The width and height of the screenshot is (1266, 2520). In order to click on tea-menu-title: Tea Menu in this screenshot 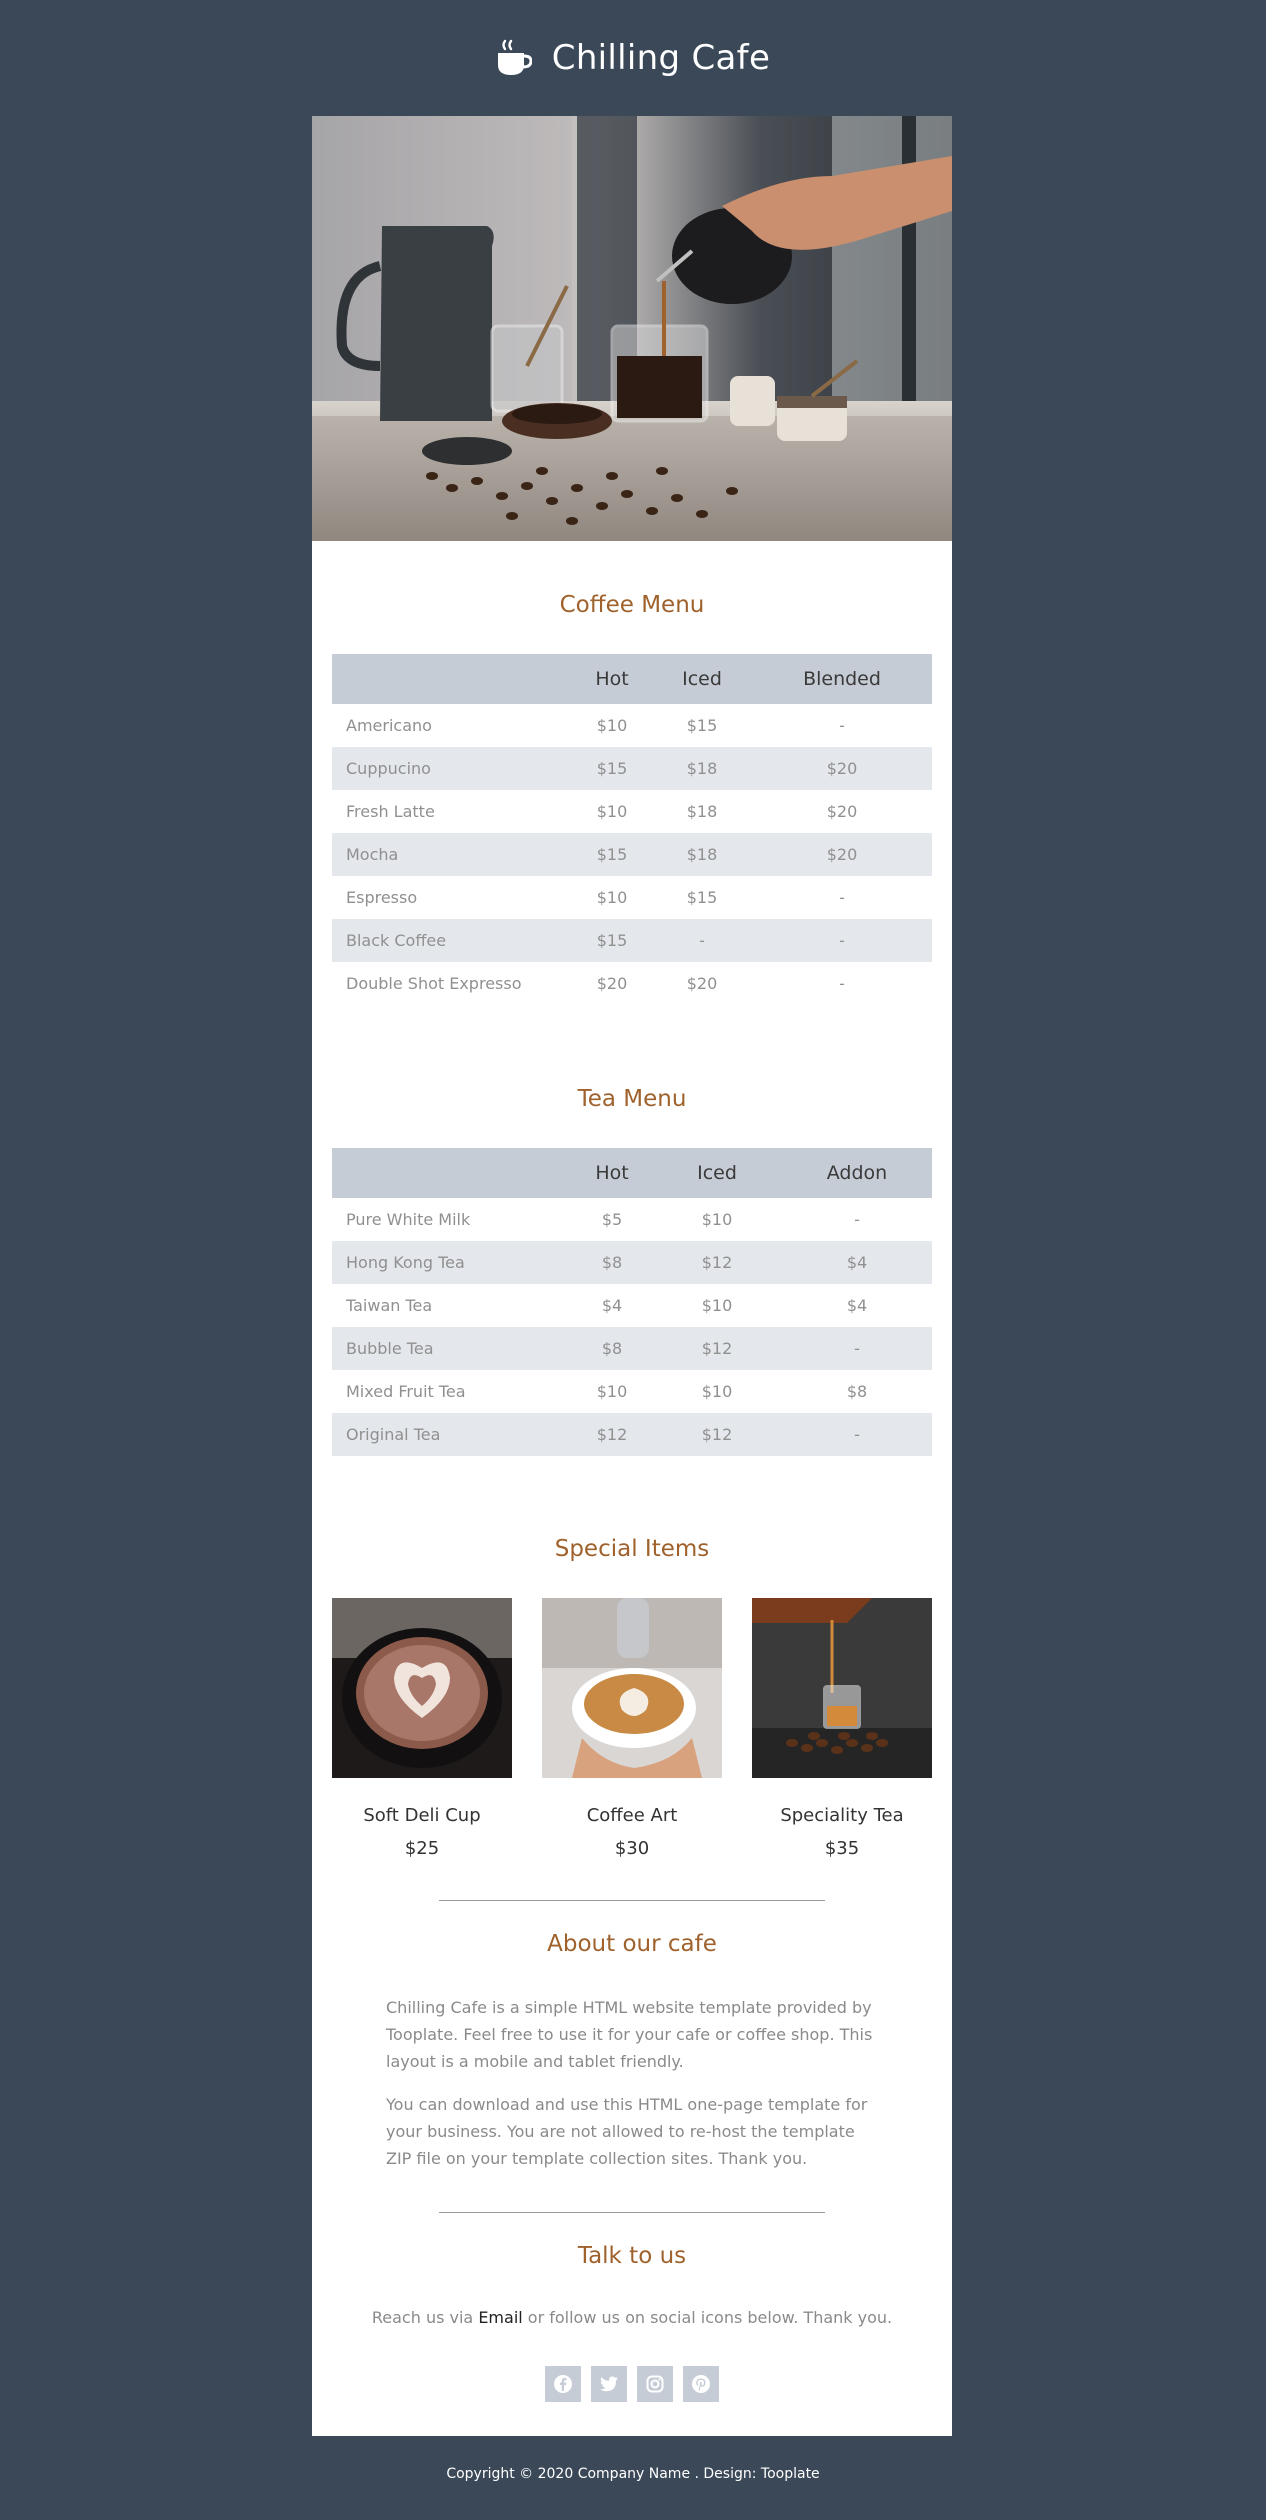, I will do `click(632, 1099)`.